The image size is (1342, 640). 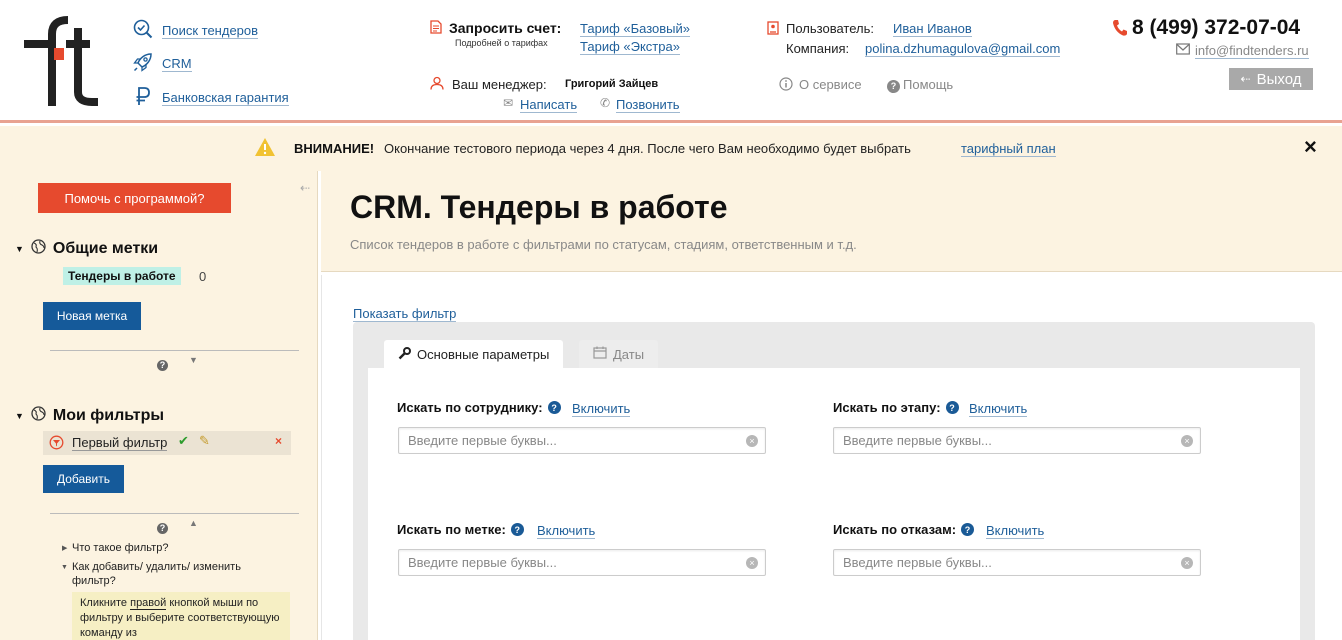 What do you see at coordinates (928, 84) in the screenshot?
I see `help-link: Помощь` at bounding box center [928, 84].